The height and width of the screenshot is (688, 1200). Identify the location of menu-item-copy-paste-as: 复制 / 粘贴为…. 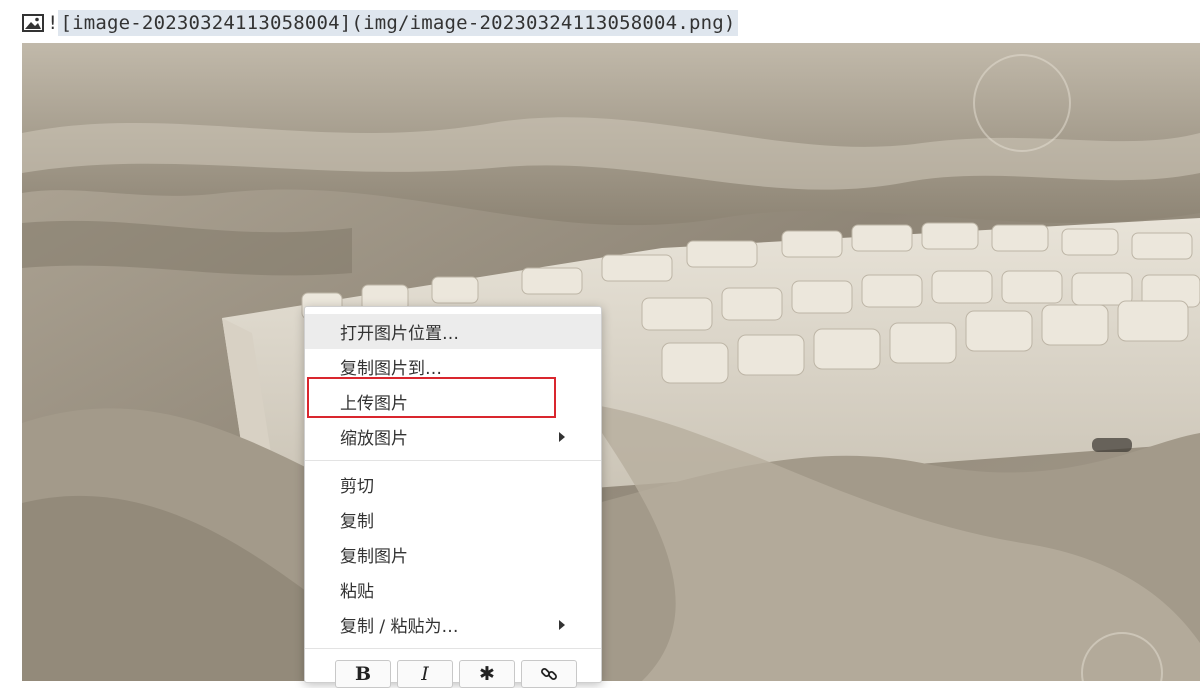
(453, 624).